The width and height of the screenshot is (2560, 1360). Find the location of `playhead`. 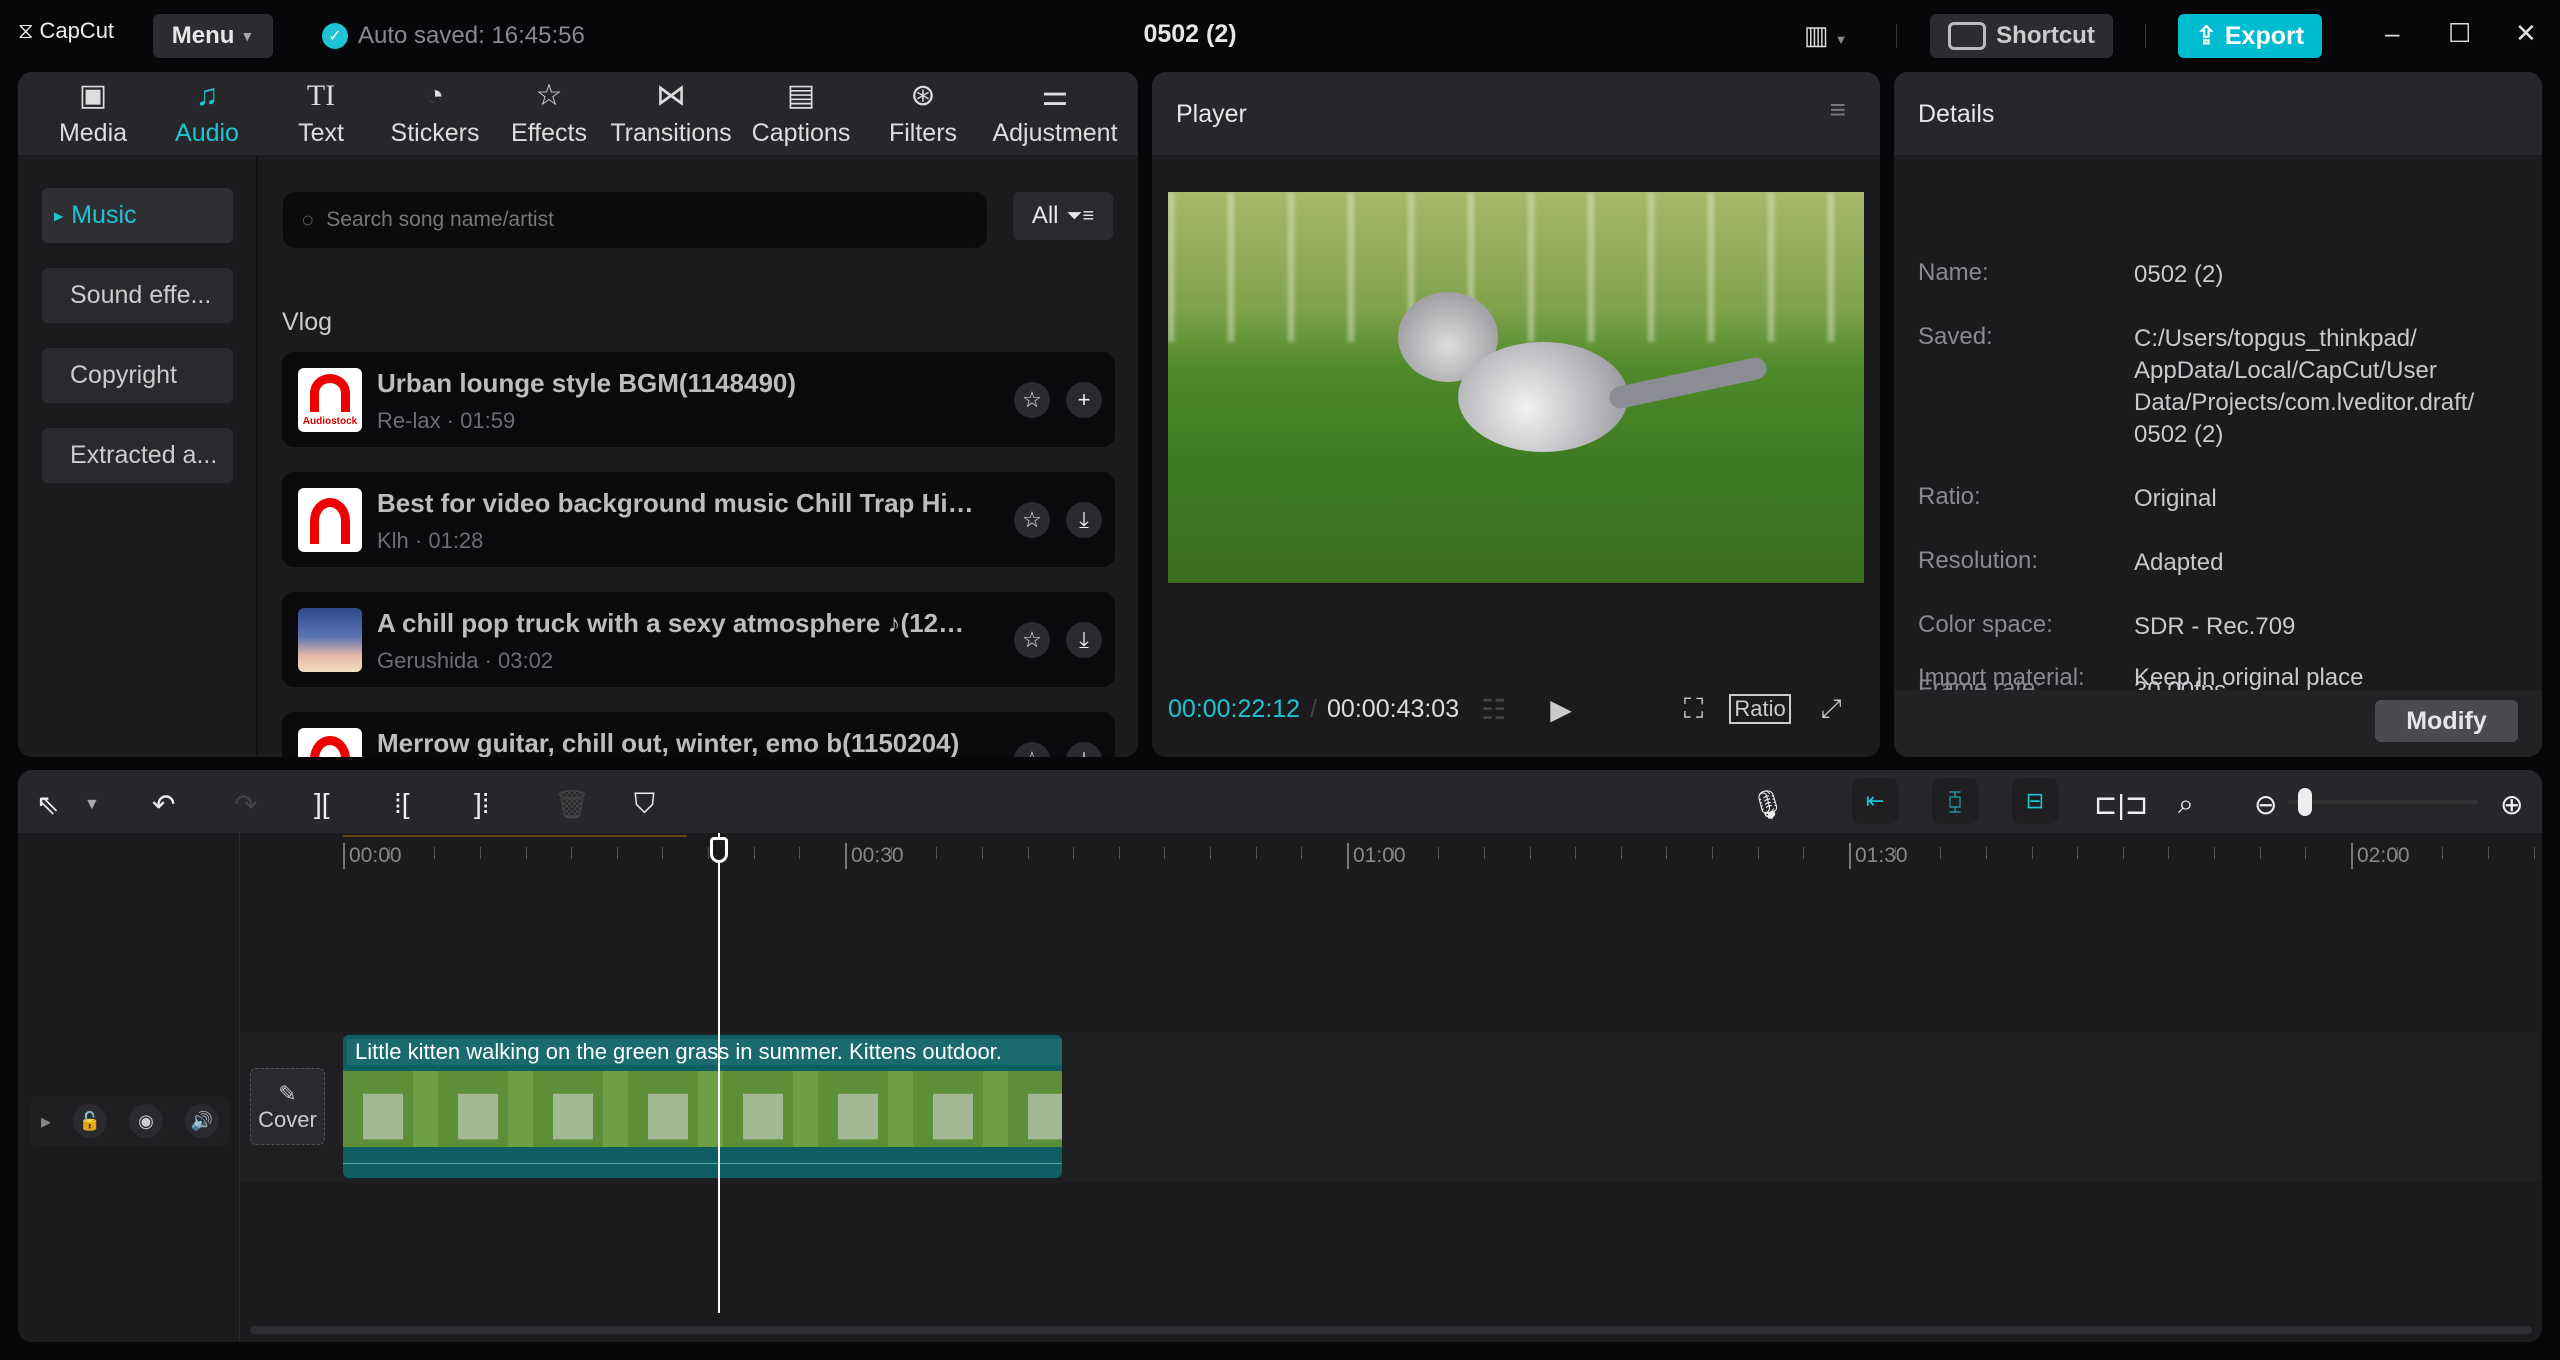

playhead is located at coordinates (718, 1073).